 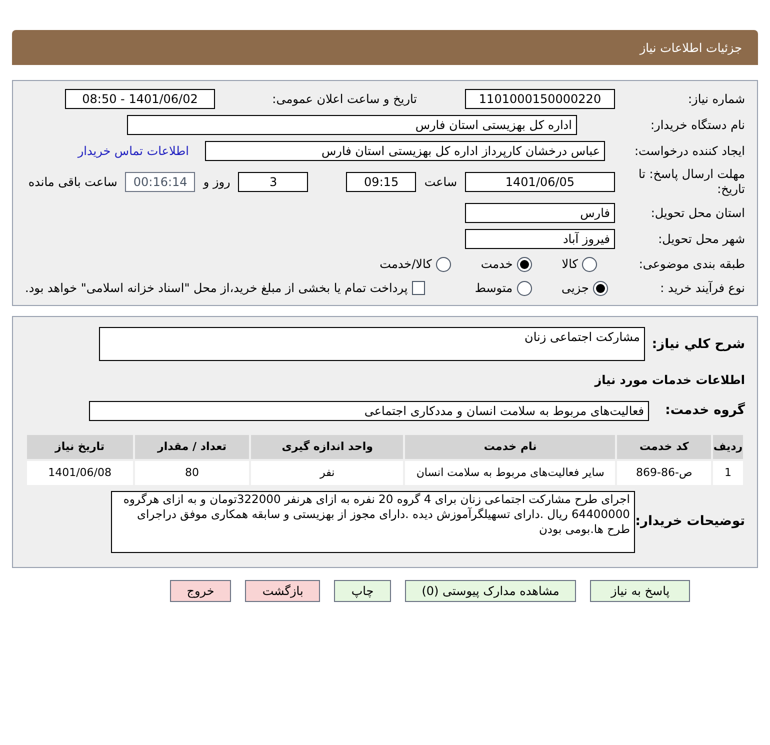 What do you see at coordinates (493, 288) in the screenshot?
I see `radio-label: متوسط` at bounding box center [493, 288].